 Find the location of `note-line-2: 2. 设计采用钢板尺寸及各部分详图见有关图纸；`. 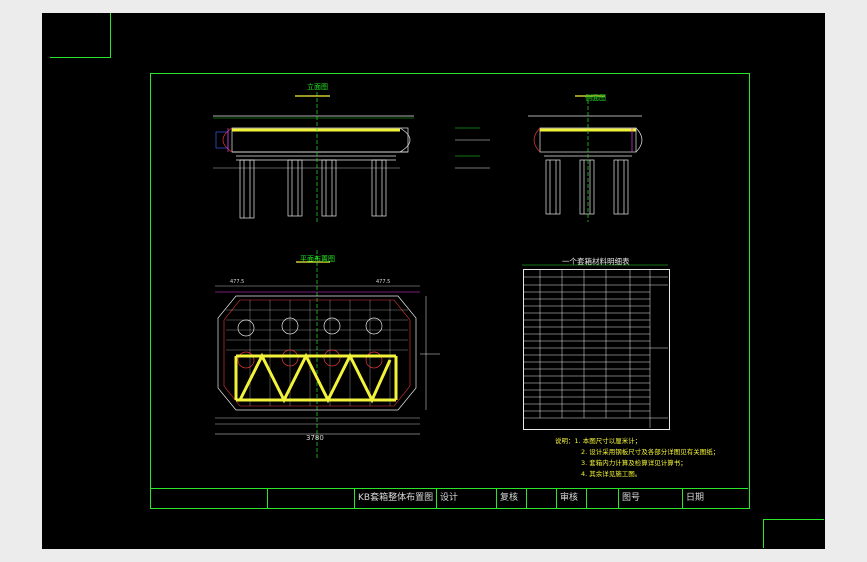

note-line-2: 2. 设计采用钢板尺寸及各部分详图见有关图纸； is located at coordinates (650, 452).